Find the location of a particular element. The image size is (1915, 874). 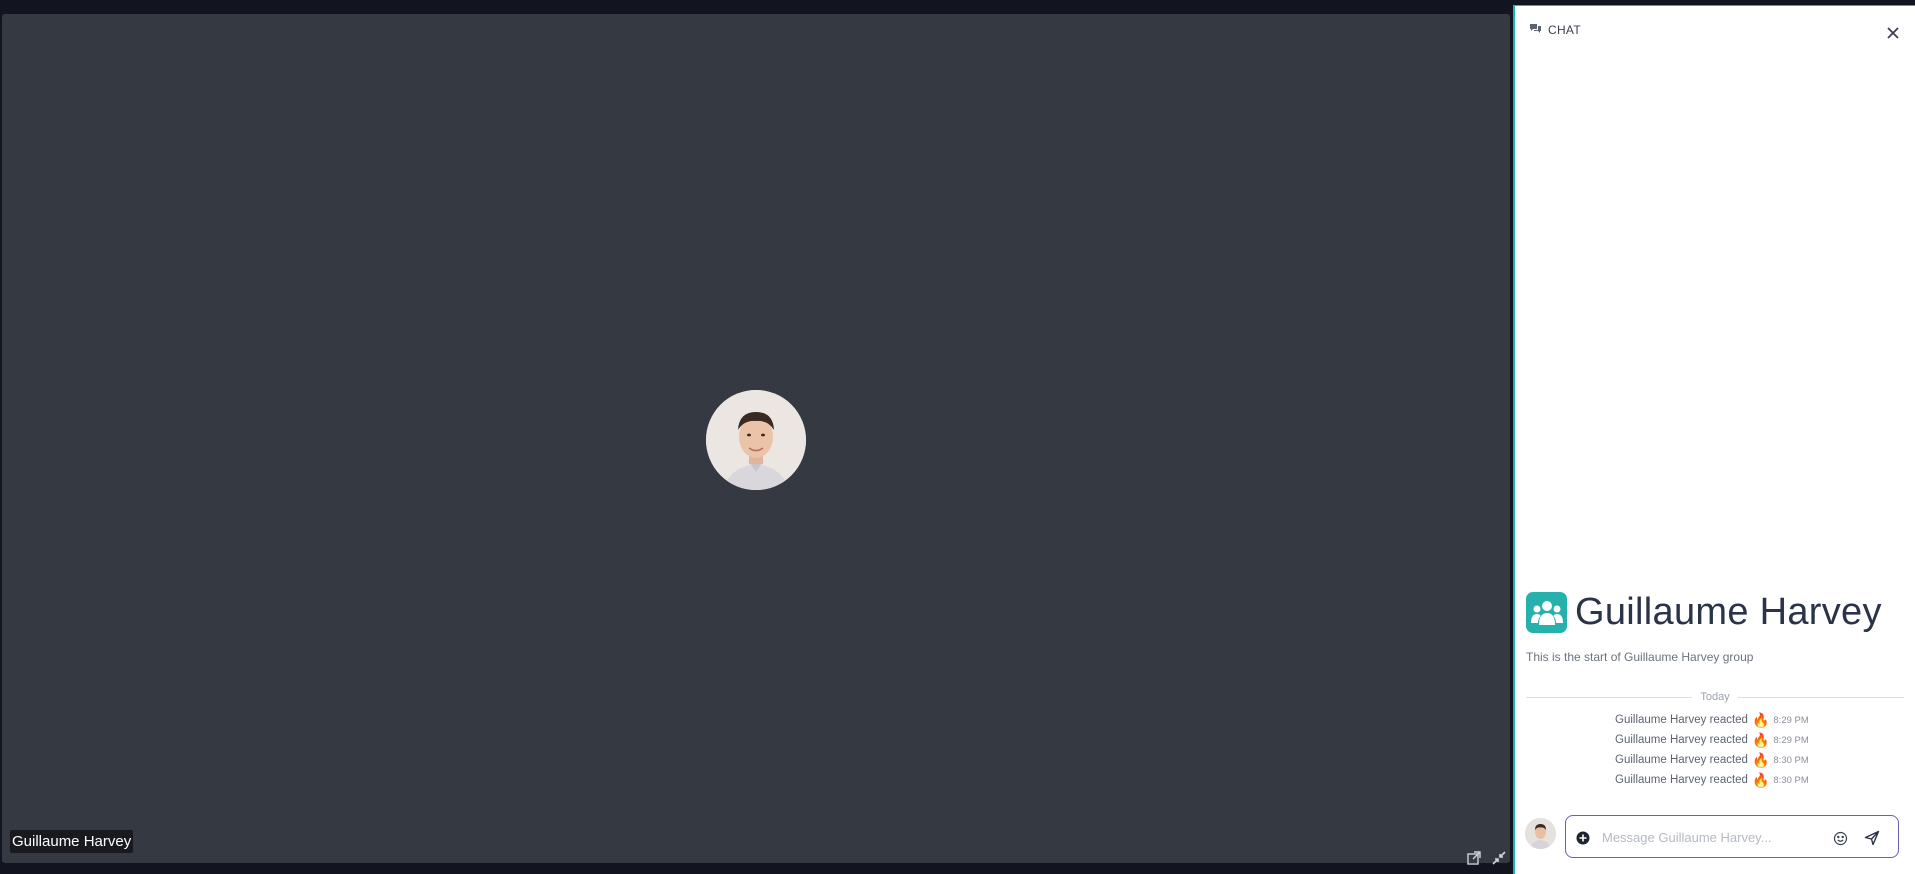

send-icon is located at coordinates (1872, 838).